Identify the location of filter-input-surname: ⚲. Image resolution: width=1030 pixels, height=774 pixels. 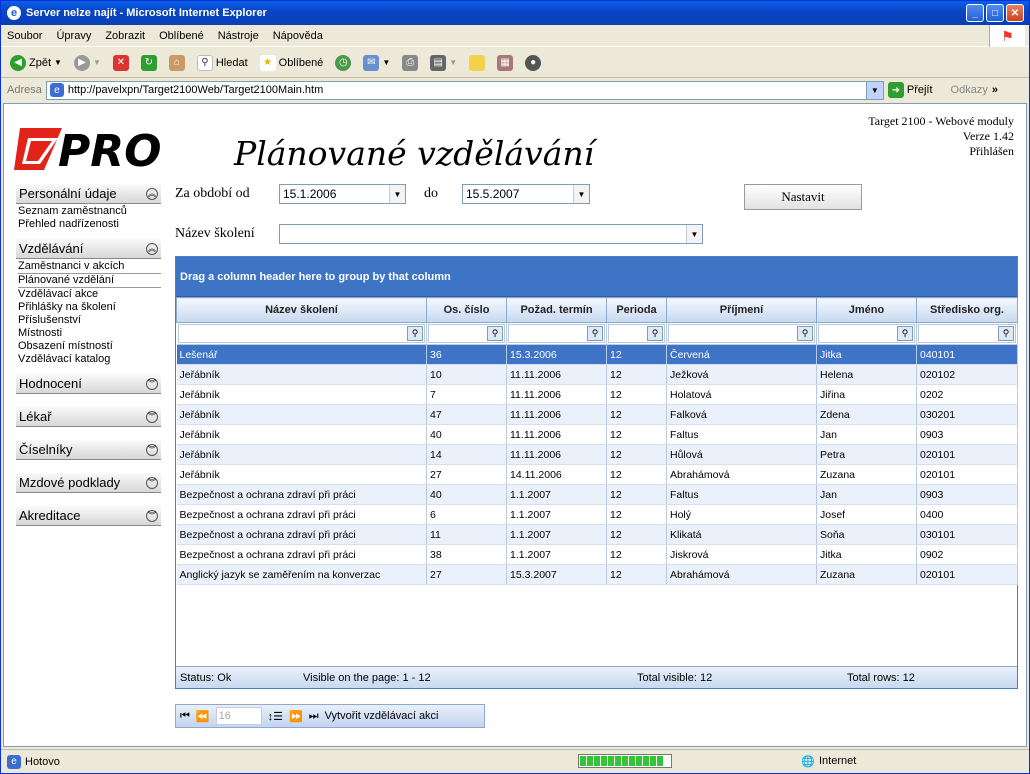
(741, 333).